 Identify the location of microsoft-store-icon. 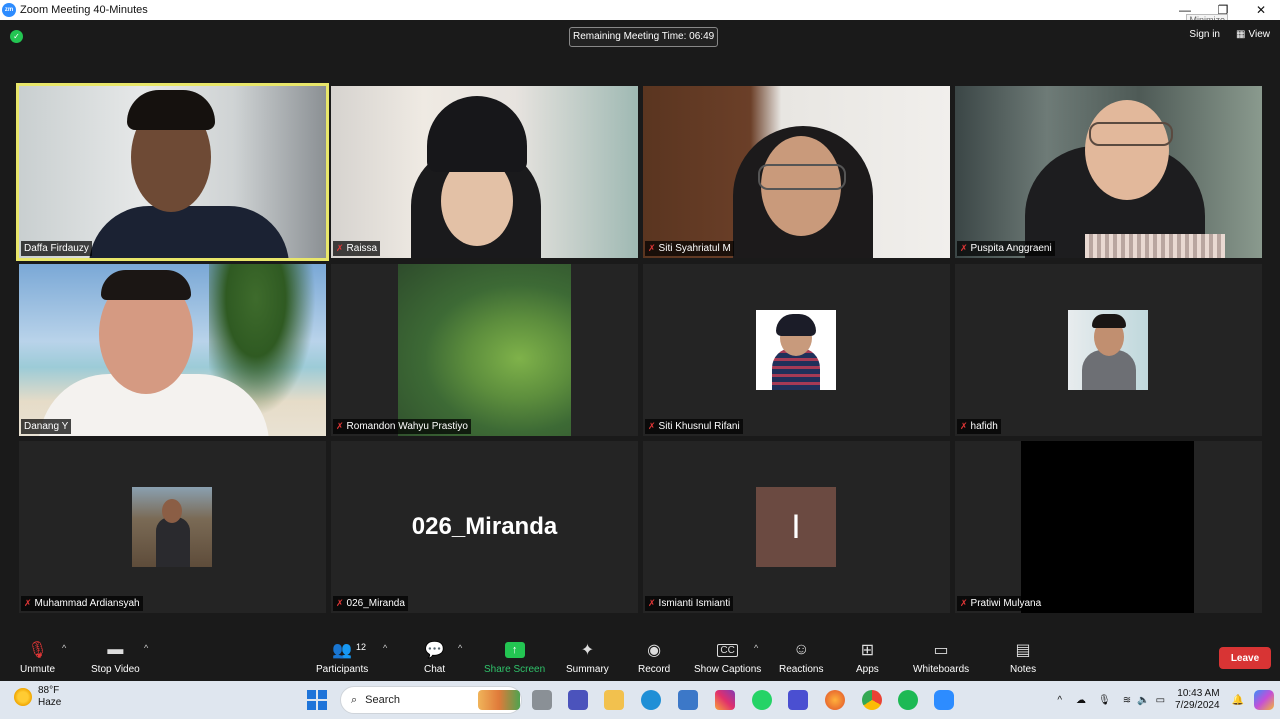
(688, 700).